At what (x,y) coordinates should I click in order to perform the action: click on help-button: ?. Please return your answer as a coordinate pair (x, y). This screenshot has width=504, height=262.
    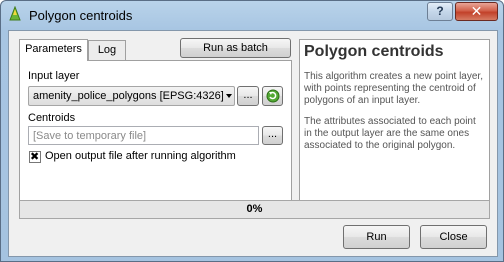
    Looking at the image, I should click on (440, 11).